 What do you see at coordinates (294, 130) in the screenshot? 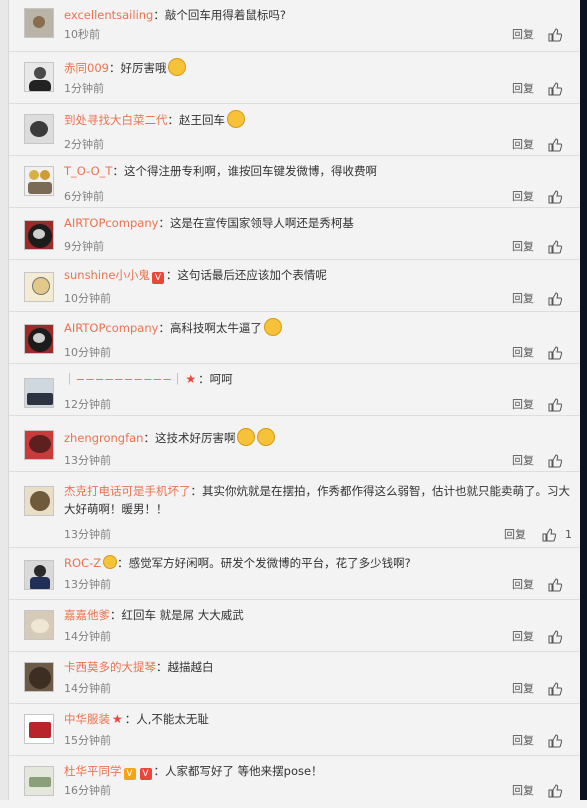
I see `comment-item: 到处寻找大白菜二代：赵王回车 2分钟前 回复` at bounding box center [294, 130].